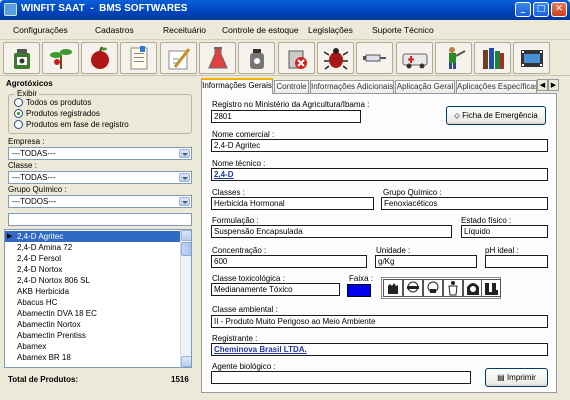 The image size is (570, 400). I want to click on maximize-button: □, so click(541, 9).